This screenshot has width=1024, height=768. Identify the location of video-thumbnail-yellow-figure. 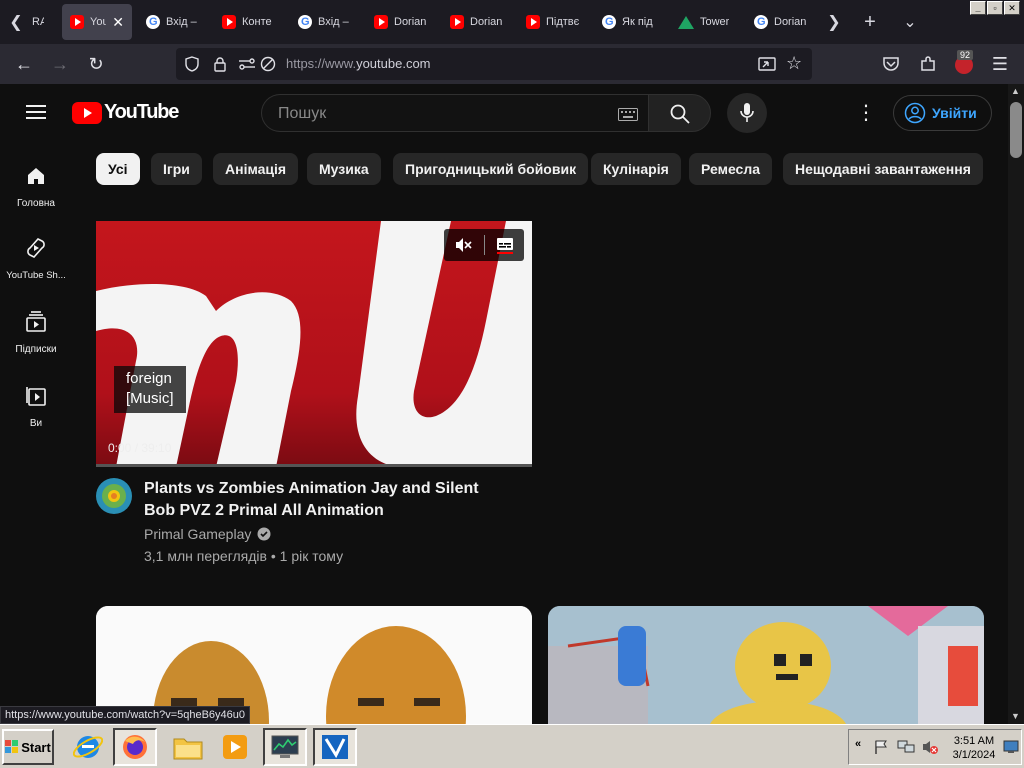
(766, 665).